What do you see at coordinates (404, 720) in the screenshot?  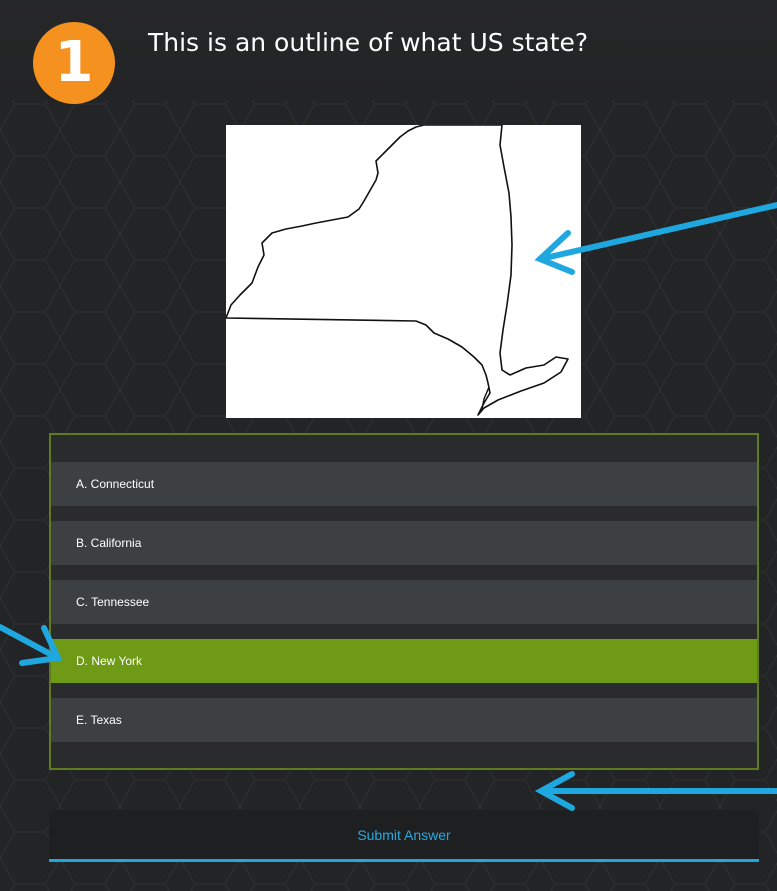 I see `answer-option-e: E. Texas` at bounding box center [404, 720].